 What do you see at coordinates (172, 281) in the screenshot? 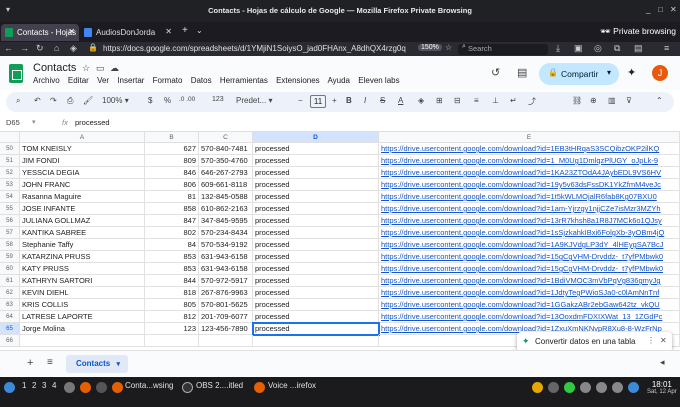
I see `cell-b: 844` at bounding box center [172, 281].